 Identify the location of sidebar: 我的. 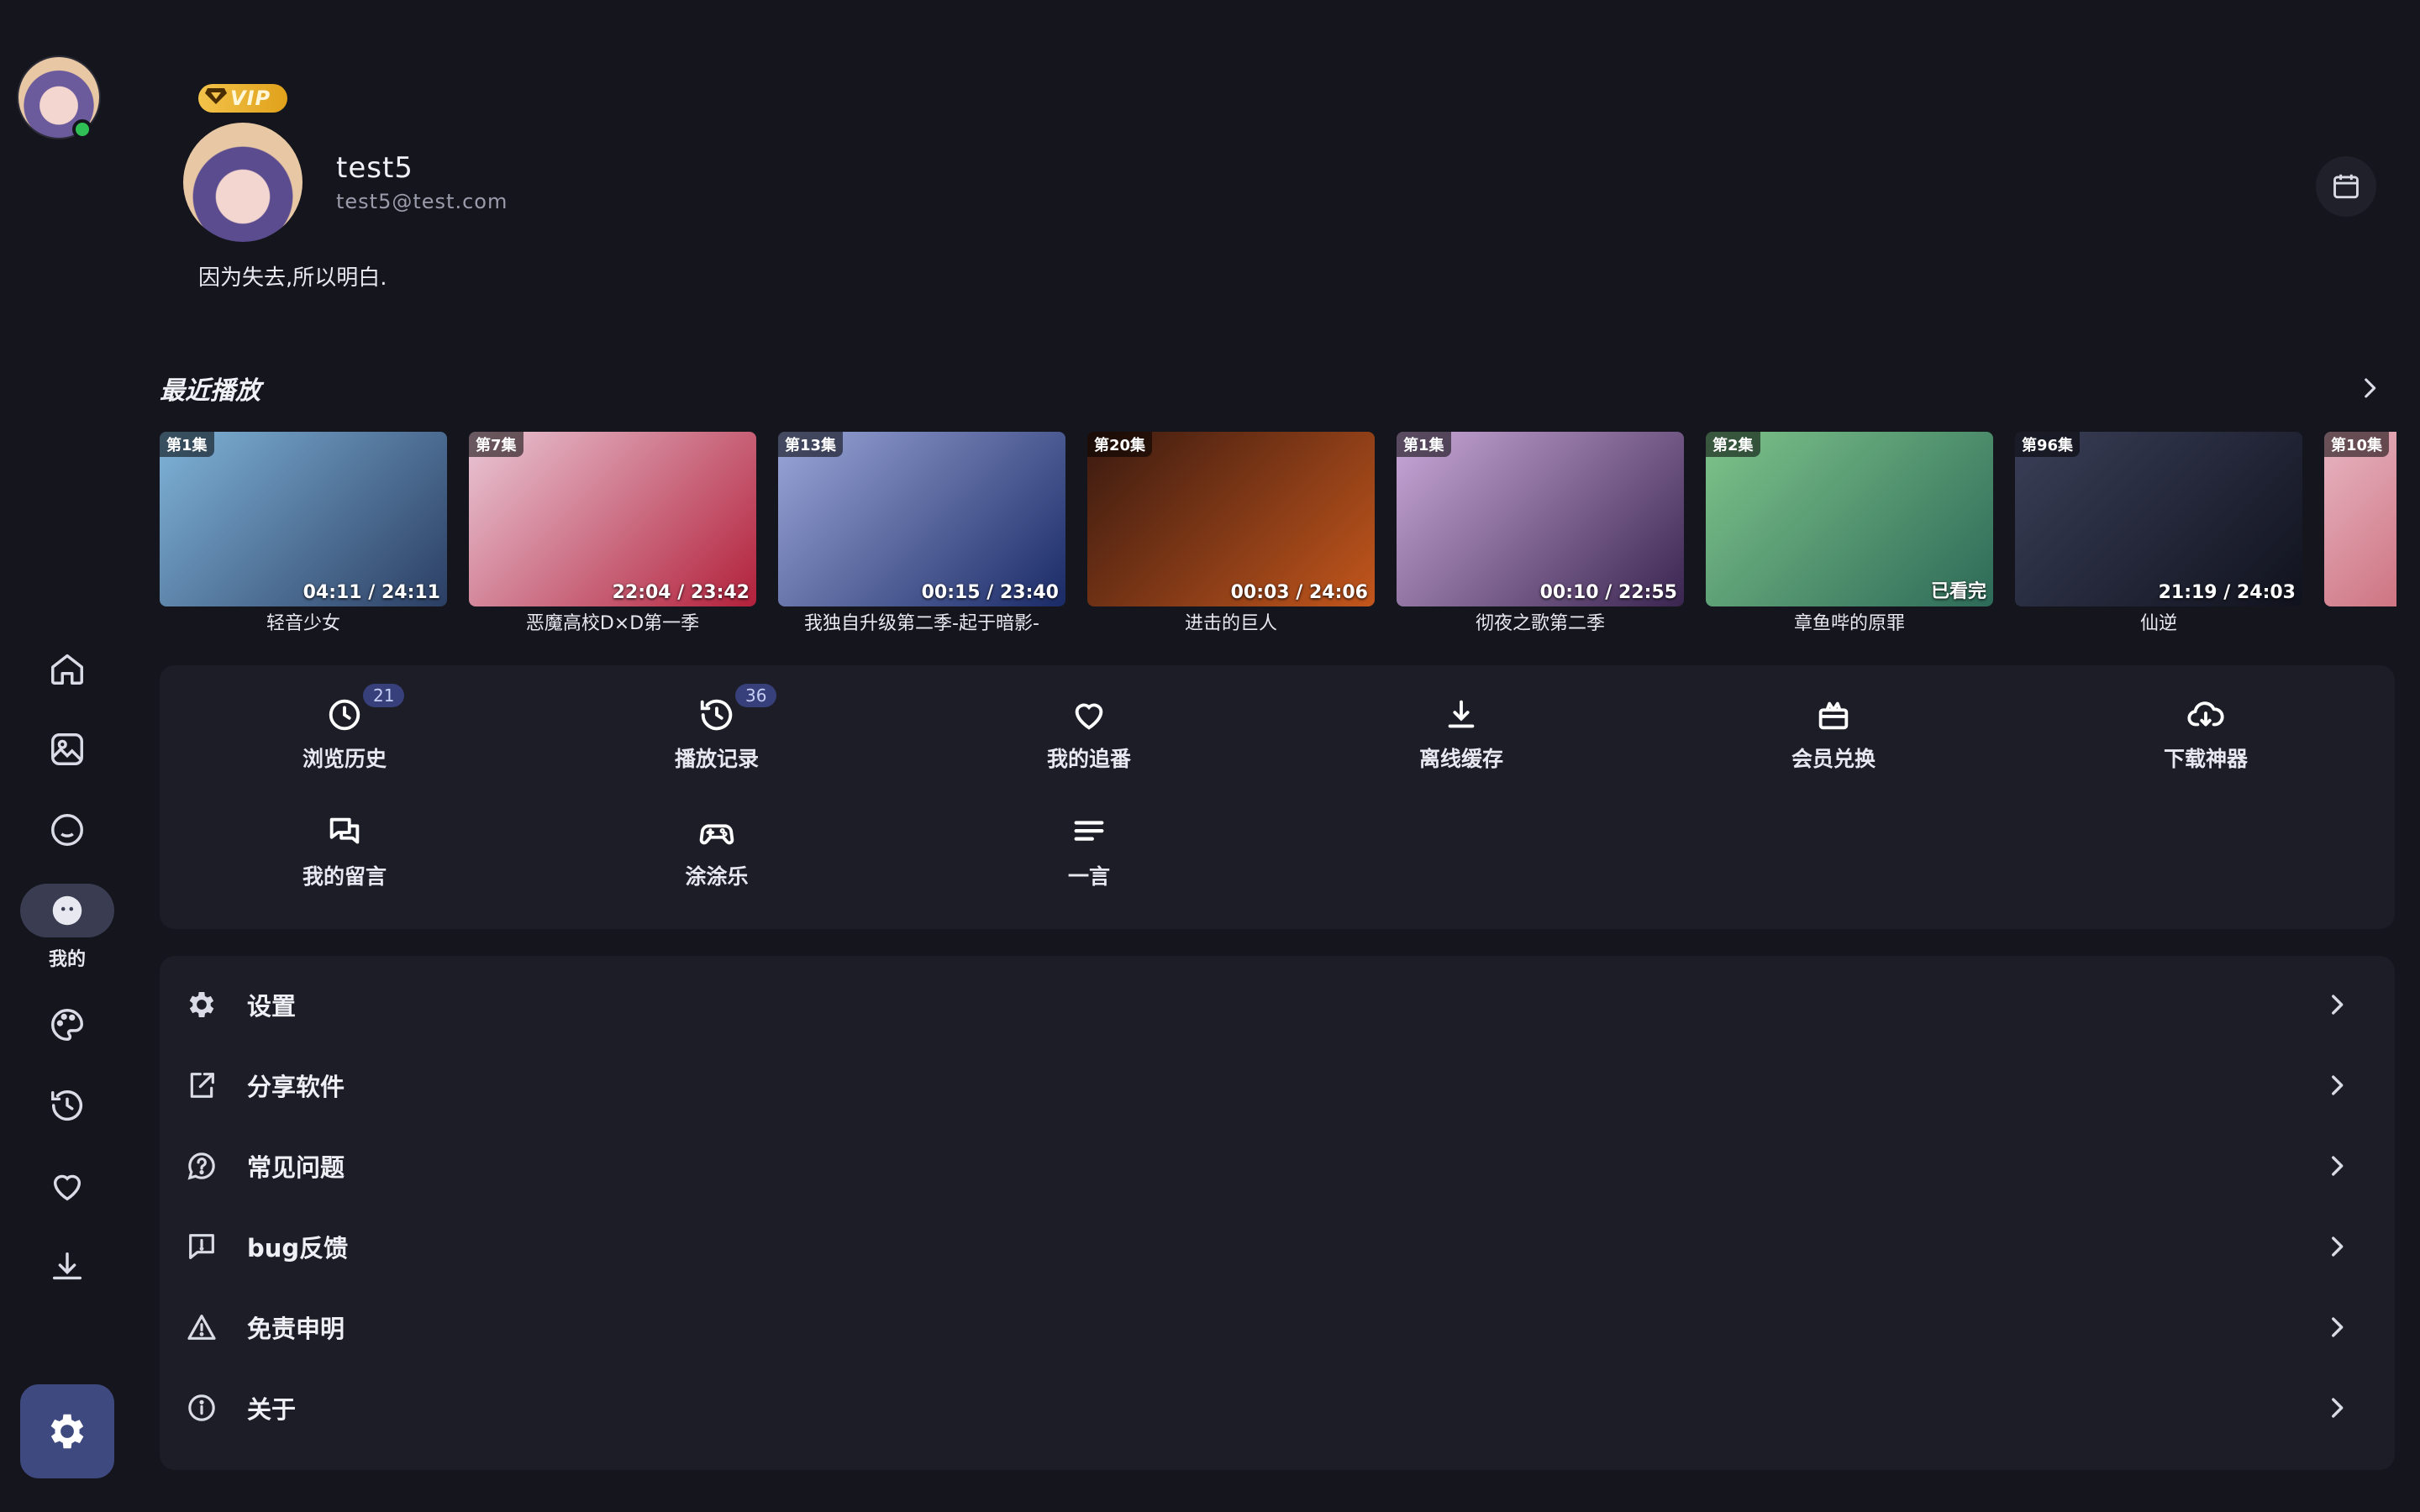
(67, 756).